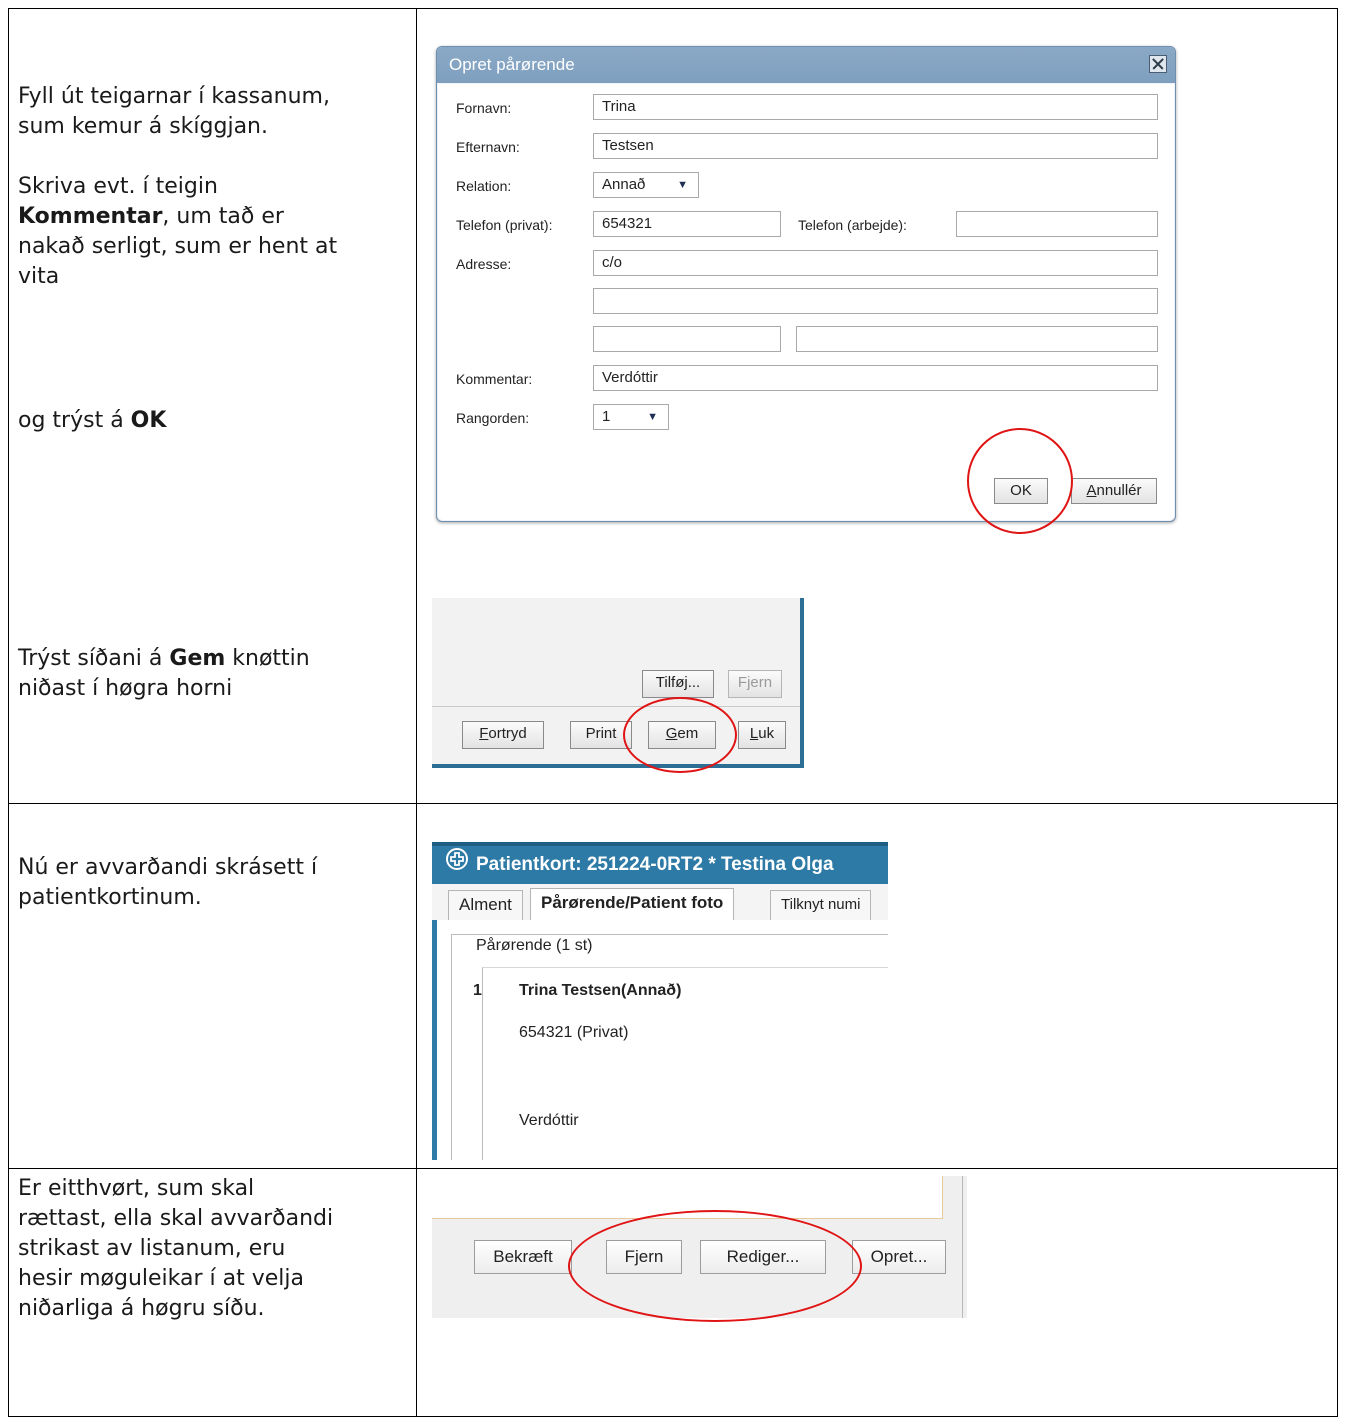 The height and width of the screenshot is (1425, 1347). What do you see at coordinates (802, 683) in the screenshot?
I see `frame-edge` at bounding box center [802, 683].